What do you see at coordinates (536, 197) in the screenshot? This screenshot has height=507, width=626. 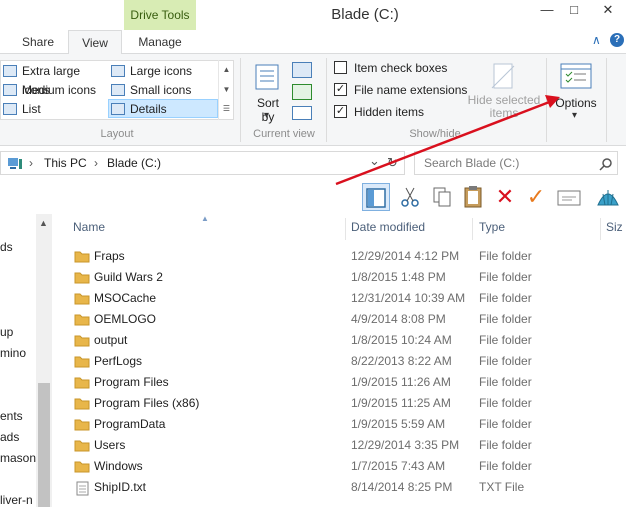 I see `rename-check-icon: ✓` at bounding box center [536, 197].